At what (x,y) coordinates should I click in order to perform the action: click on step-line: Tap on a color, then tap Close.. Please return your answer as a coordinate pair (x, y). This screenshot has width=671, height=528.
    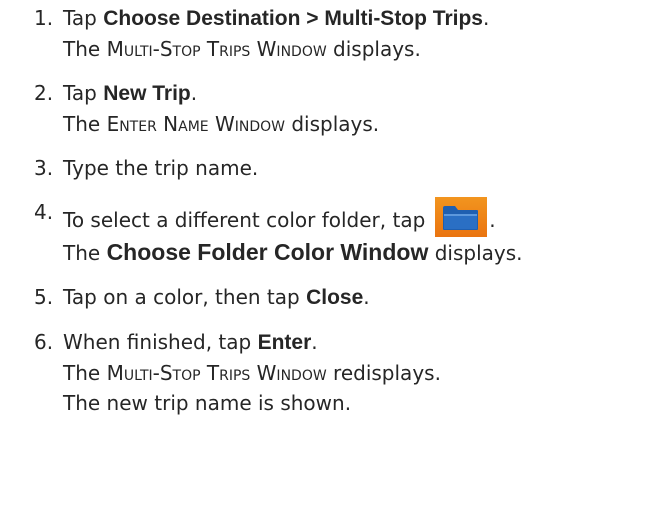
    Looking at the image, I should click on (367, 297).